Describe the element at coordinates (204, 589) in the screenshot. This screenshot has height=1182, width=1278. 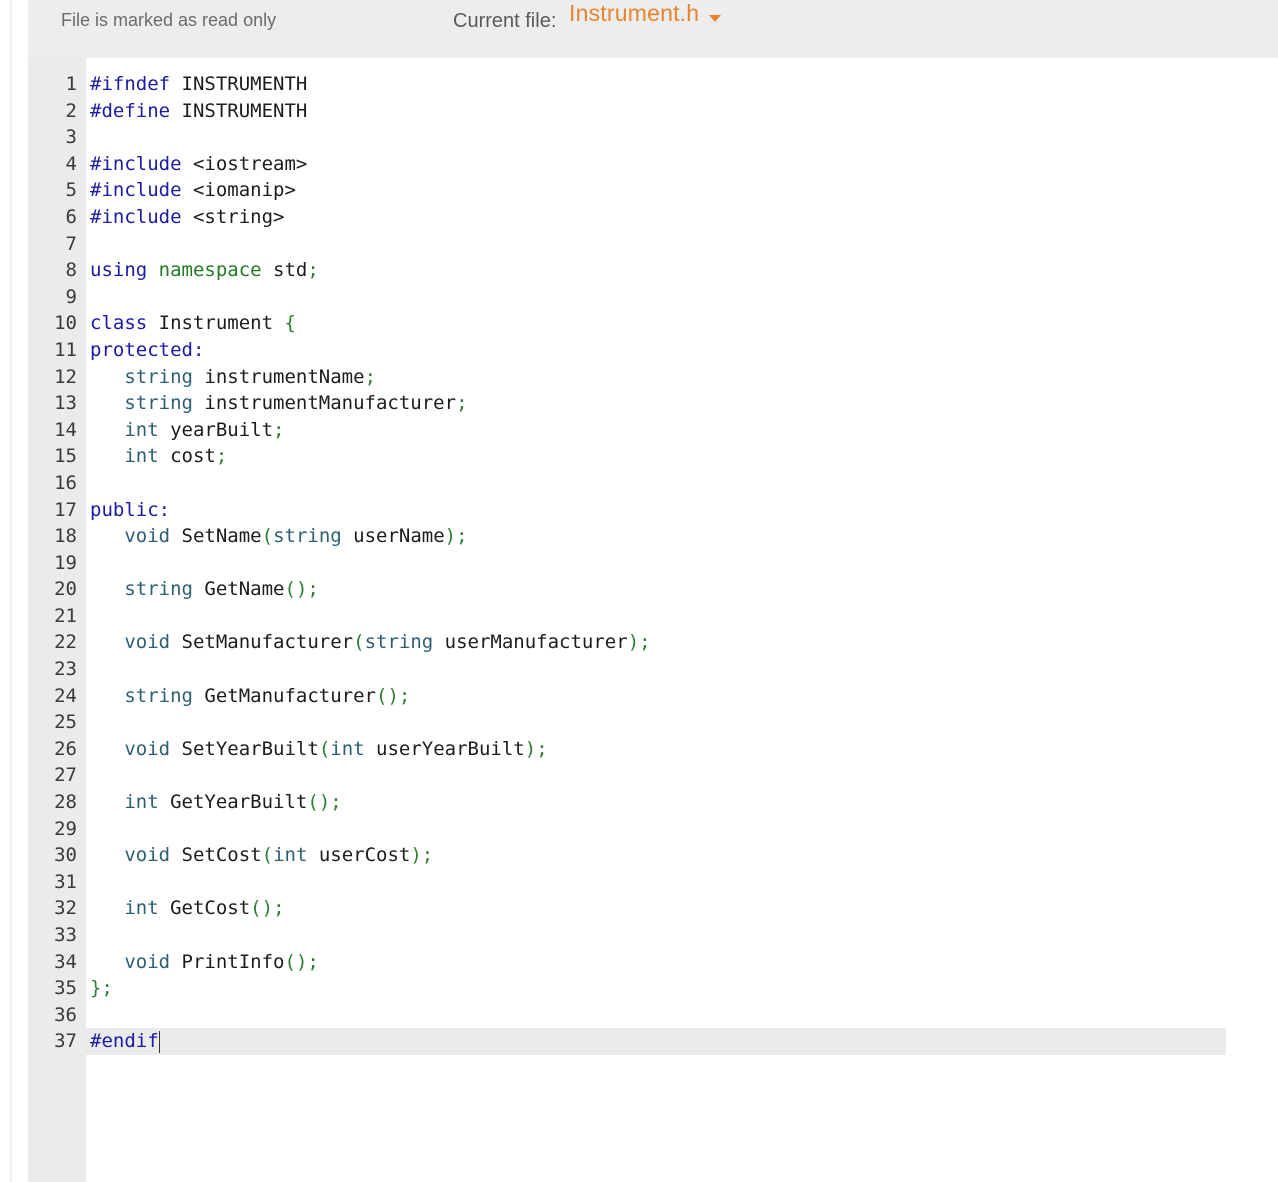
I see `code-text: string GetName();` at that location.